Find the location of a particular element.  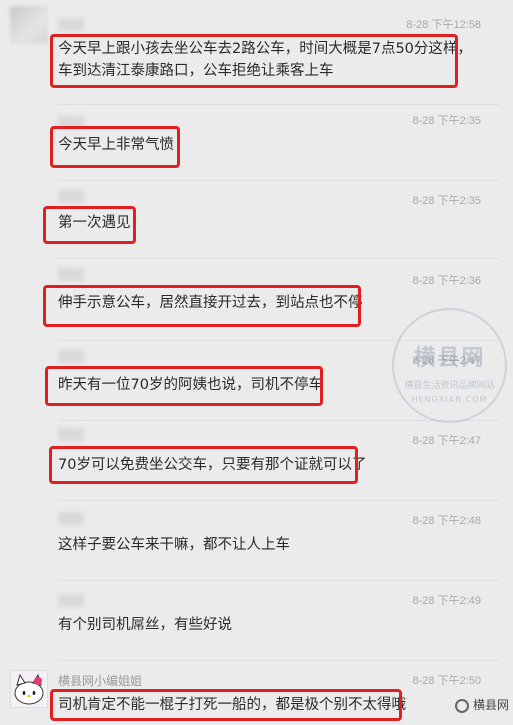

watermark-subtitle: 横县生活资讯品牌网站 is located at coordinates (449, 386).